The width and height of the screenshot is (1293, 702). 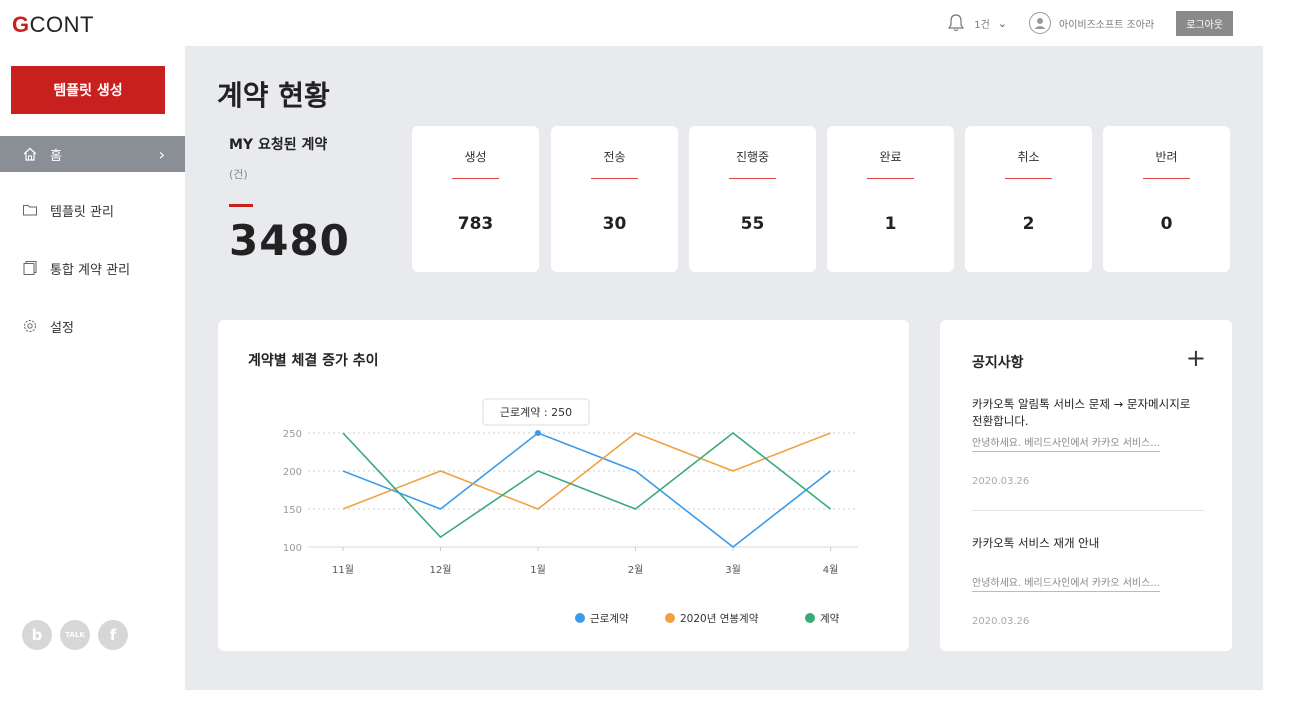 What do you see at coordinates (1002, 23) in the screenshot?
I see `chevron-down-icon: ⌄` at bounding box center [1002, 23].